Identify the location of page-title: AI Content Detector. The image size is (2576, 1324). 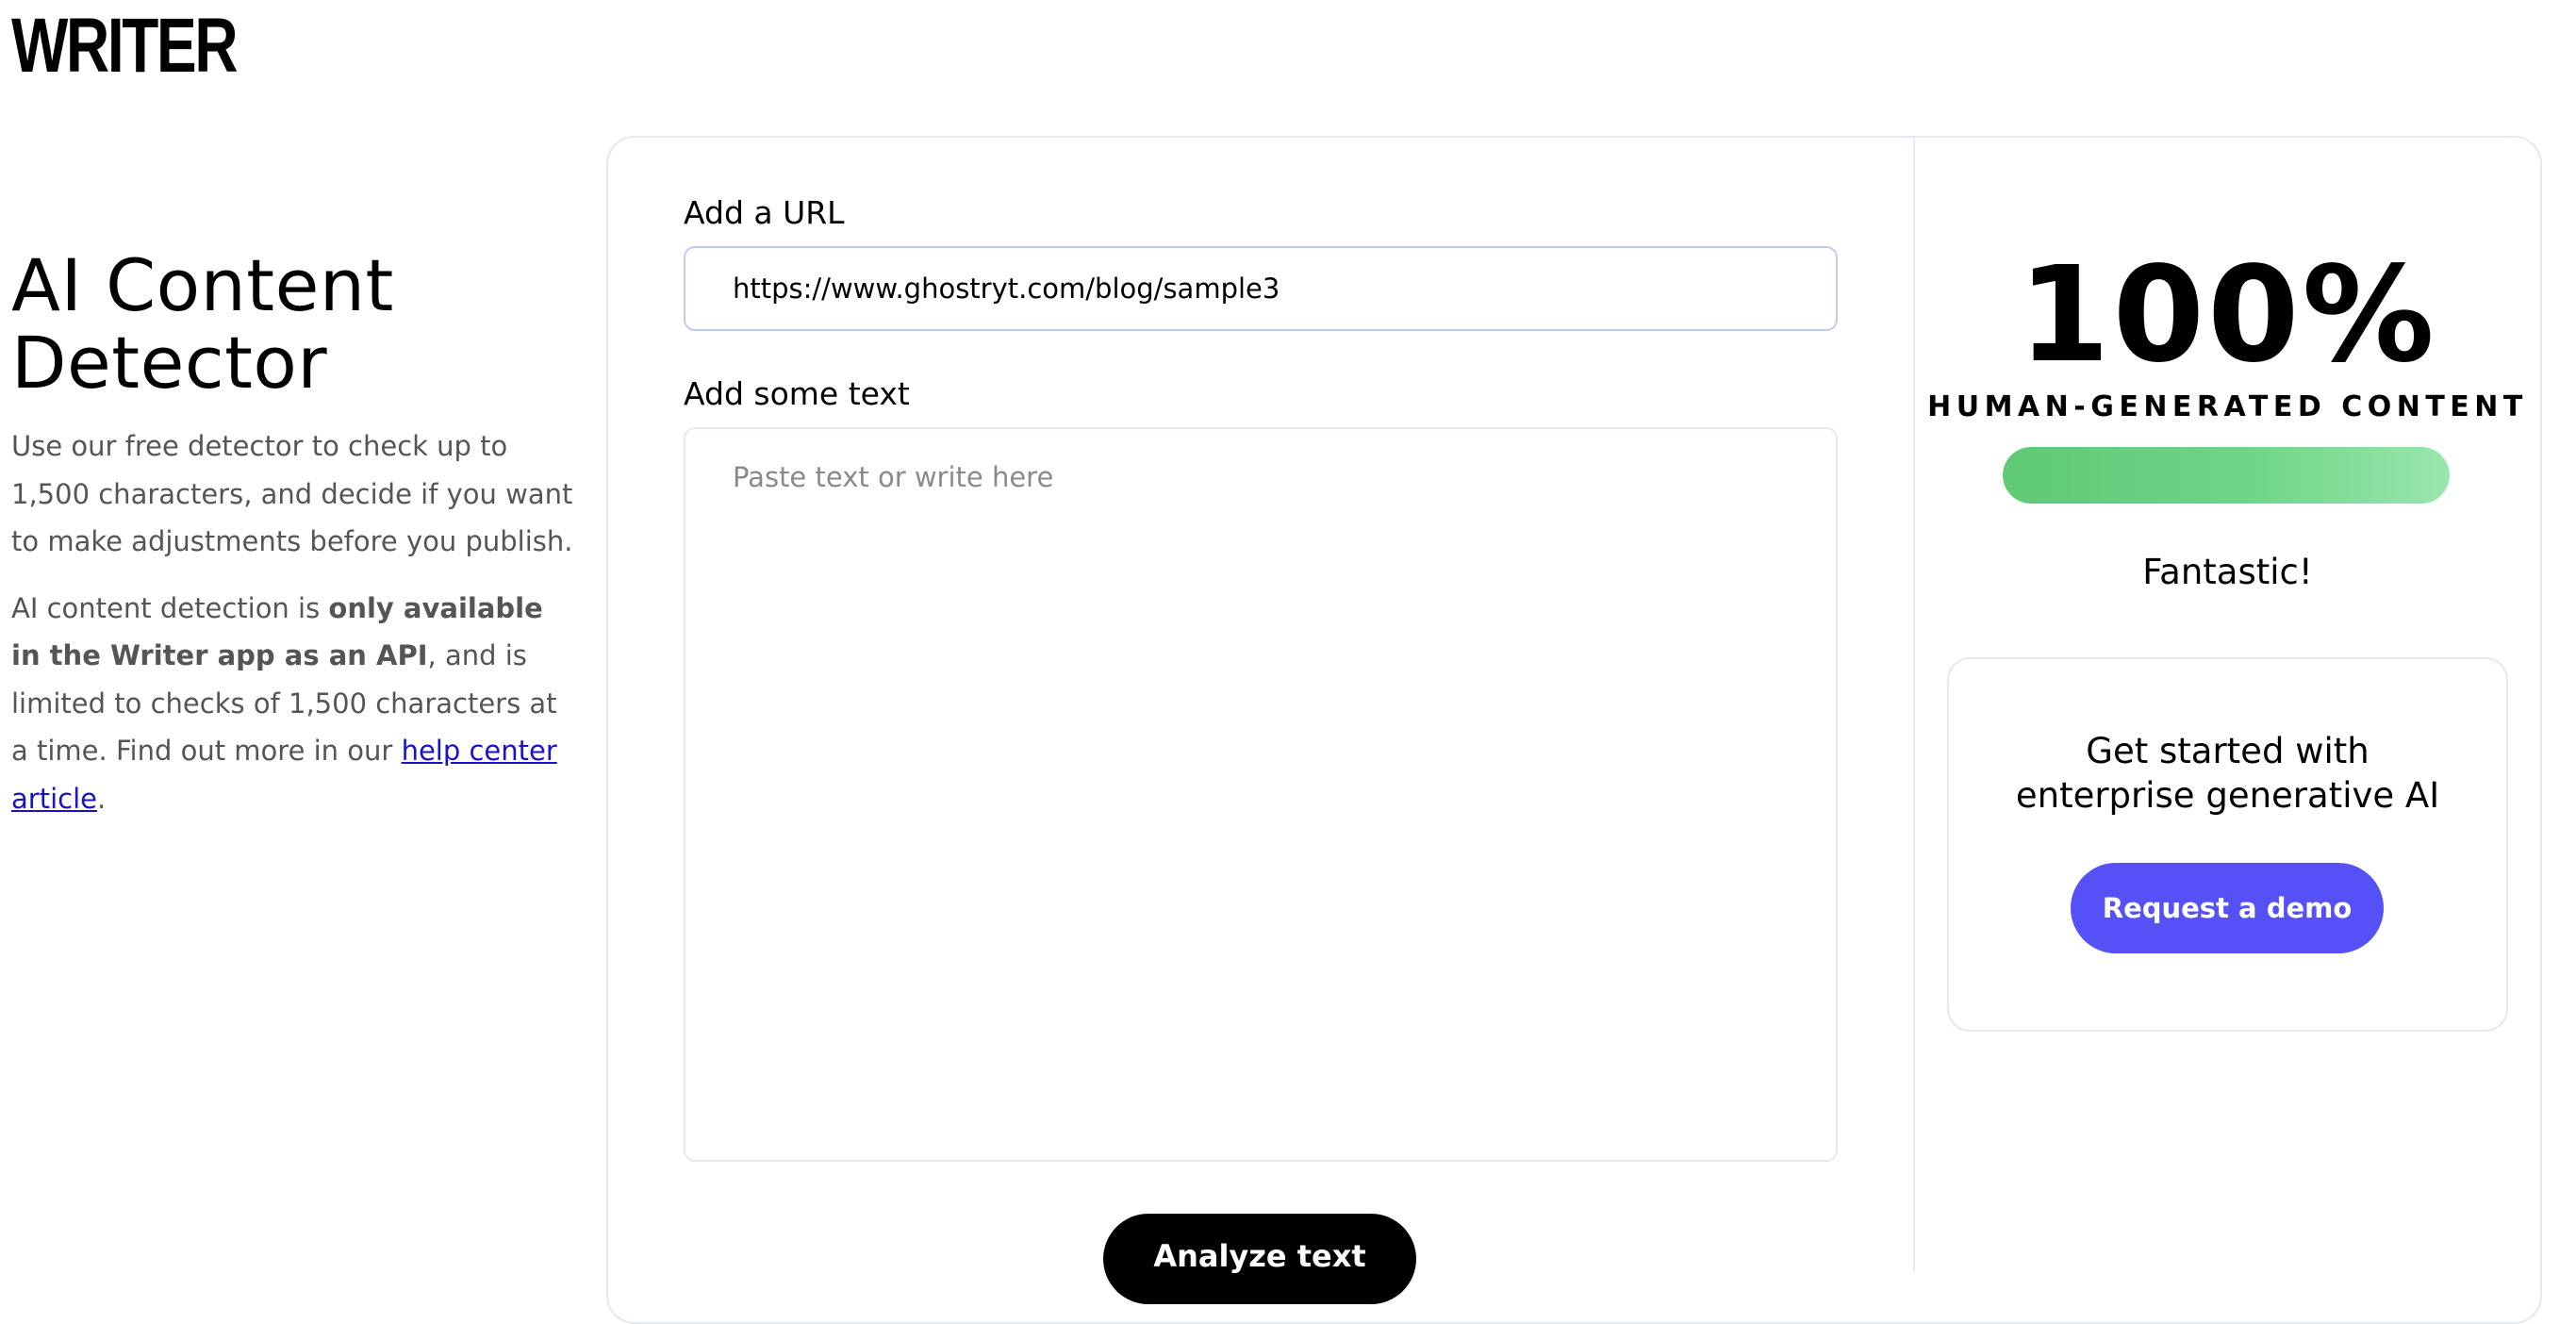
(294, 324).